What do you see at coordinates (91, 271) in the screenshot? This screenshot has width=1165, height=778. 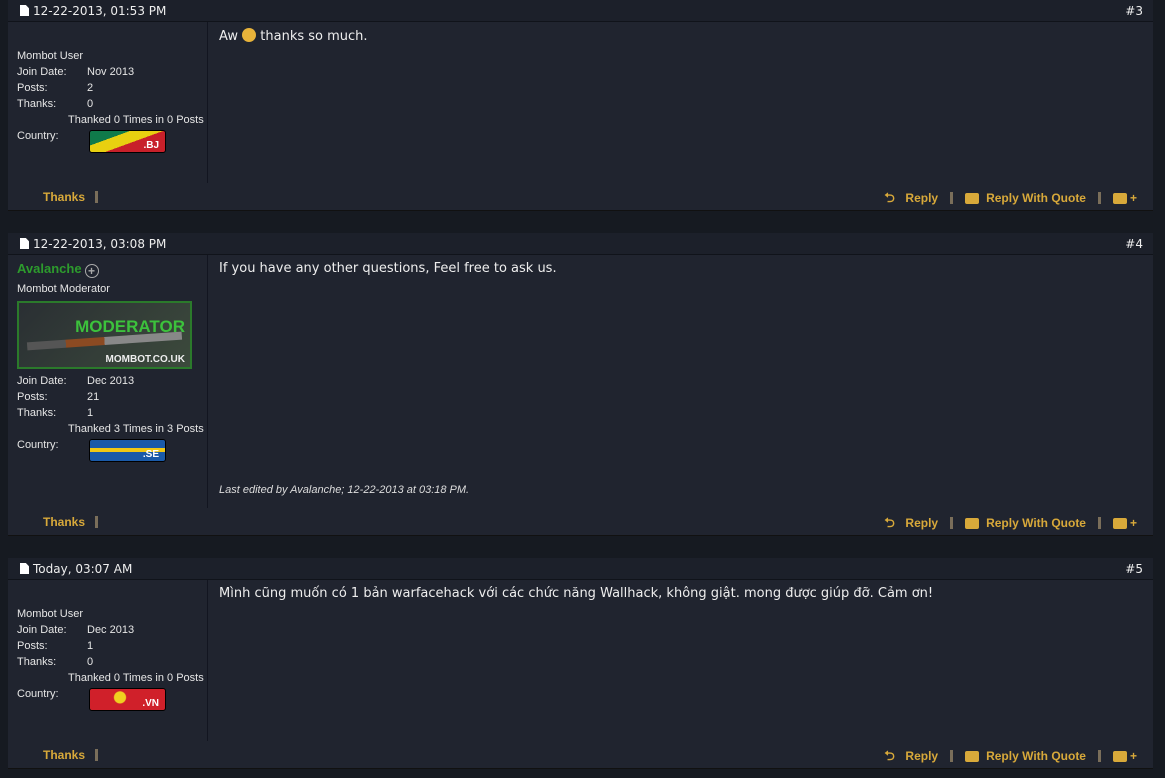 I see `add-contact-icon: +` at bounding box center [91, 271].